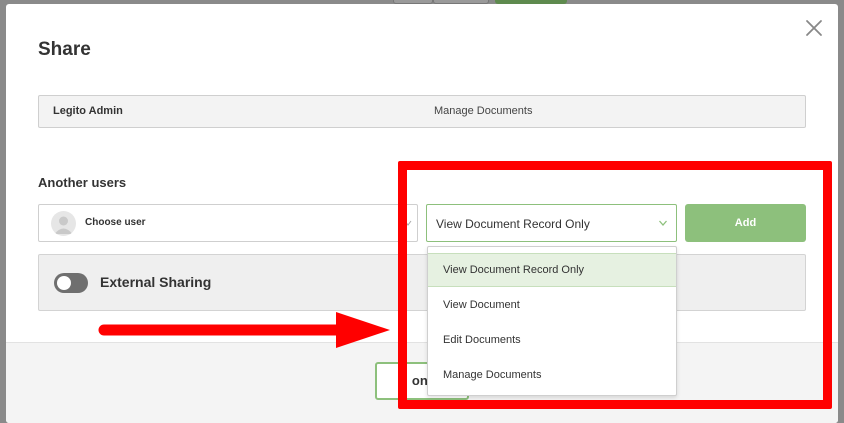 This screenshot has height=423, width=844. I want to click on owner-permission: Manage Documents, so click(483, 111).